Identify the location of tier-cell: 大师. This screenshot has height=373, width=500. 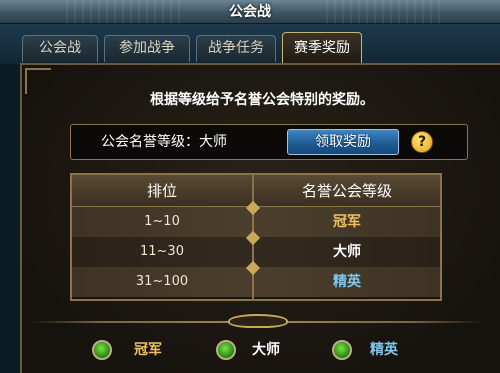
(347, 252).